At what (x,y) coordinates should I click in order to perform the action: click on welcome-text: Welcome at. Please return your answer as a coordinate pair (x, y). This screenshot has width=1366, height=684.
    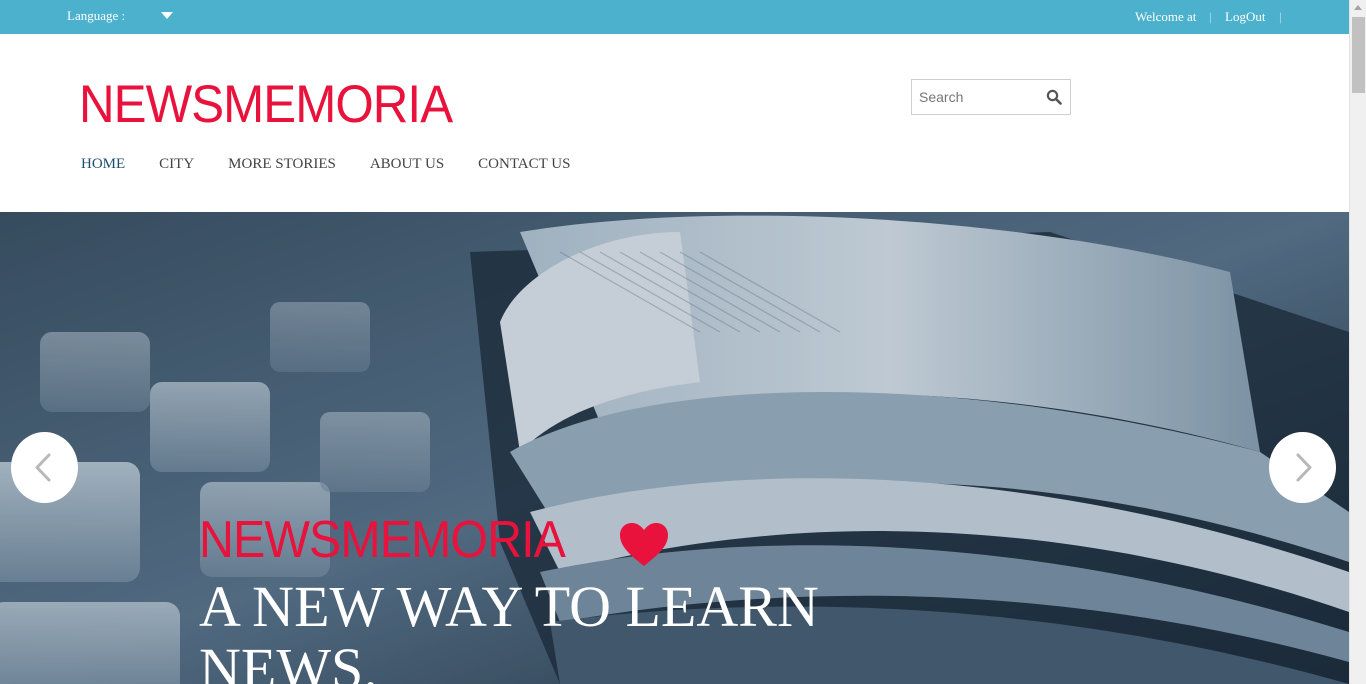
    Looking at the image, I should click on (1166, 16).